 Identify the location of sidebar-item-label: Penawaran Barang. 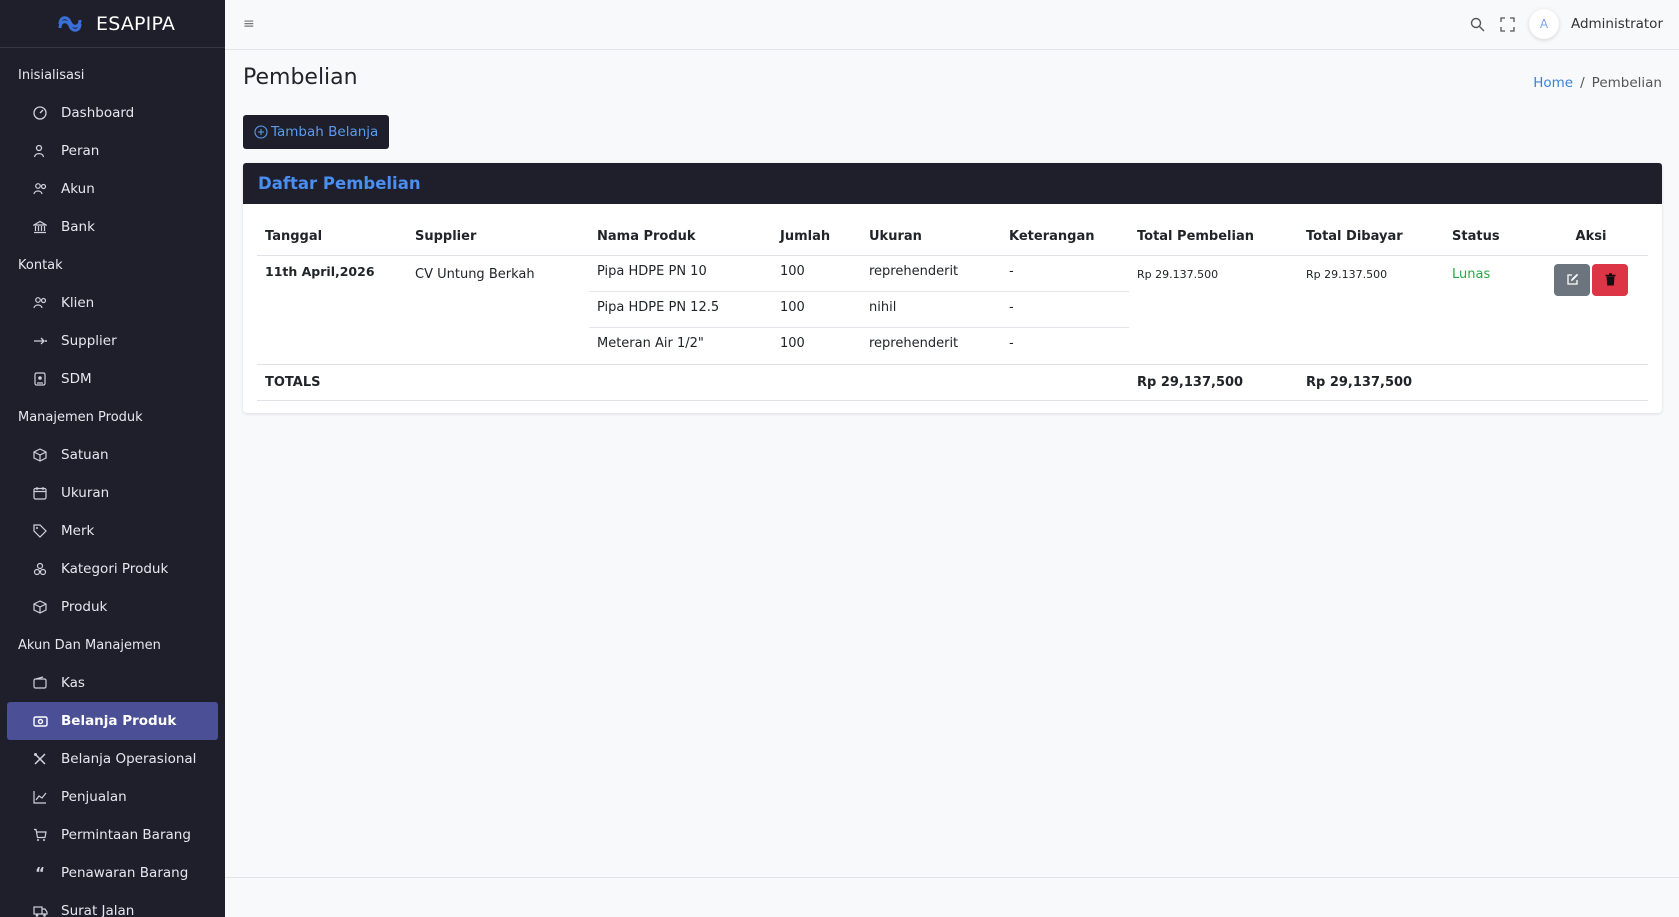
(125, 873).